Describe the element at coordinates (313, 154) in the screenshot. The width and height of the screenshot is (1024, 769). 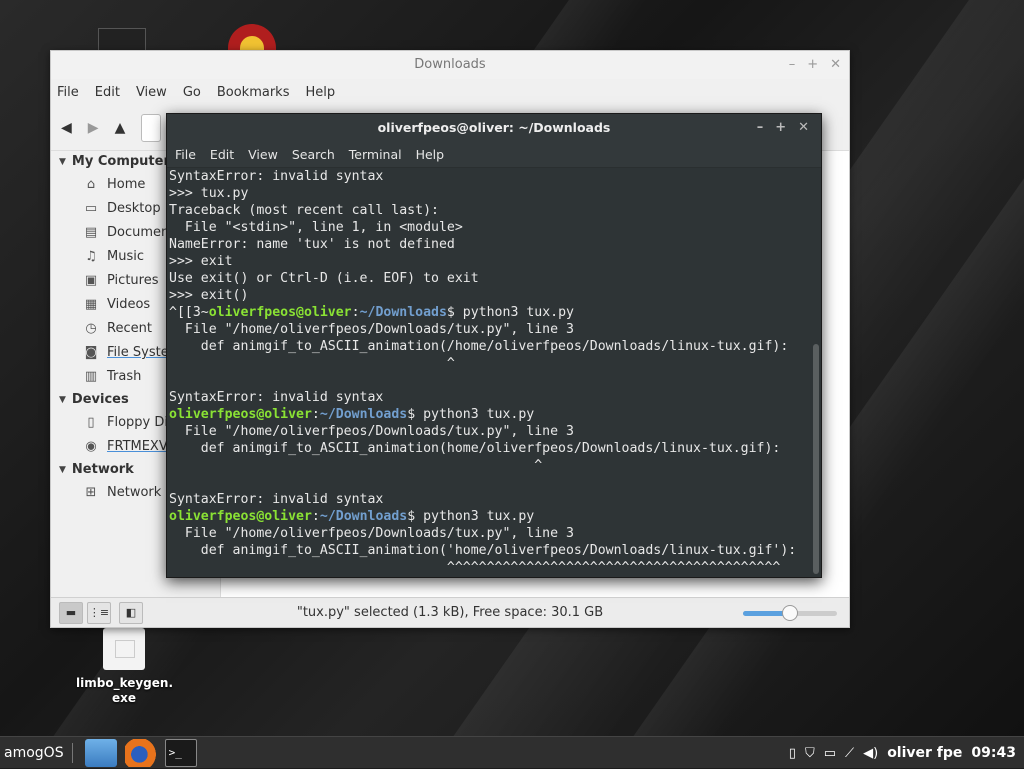
I see `menu-search: Search` at that location.